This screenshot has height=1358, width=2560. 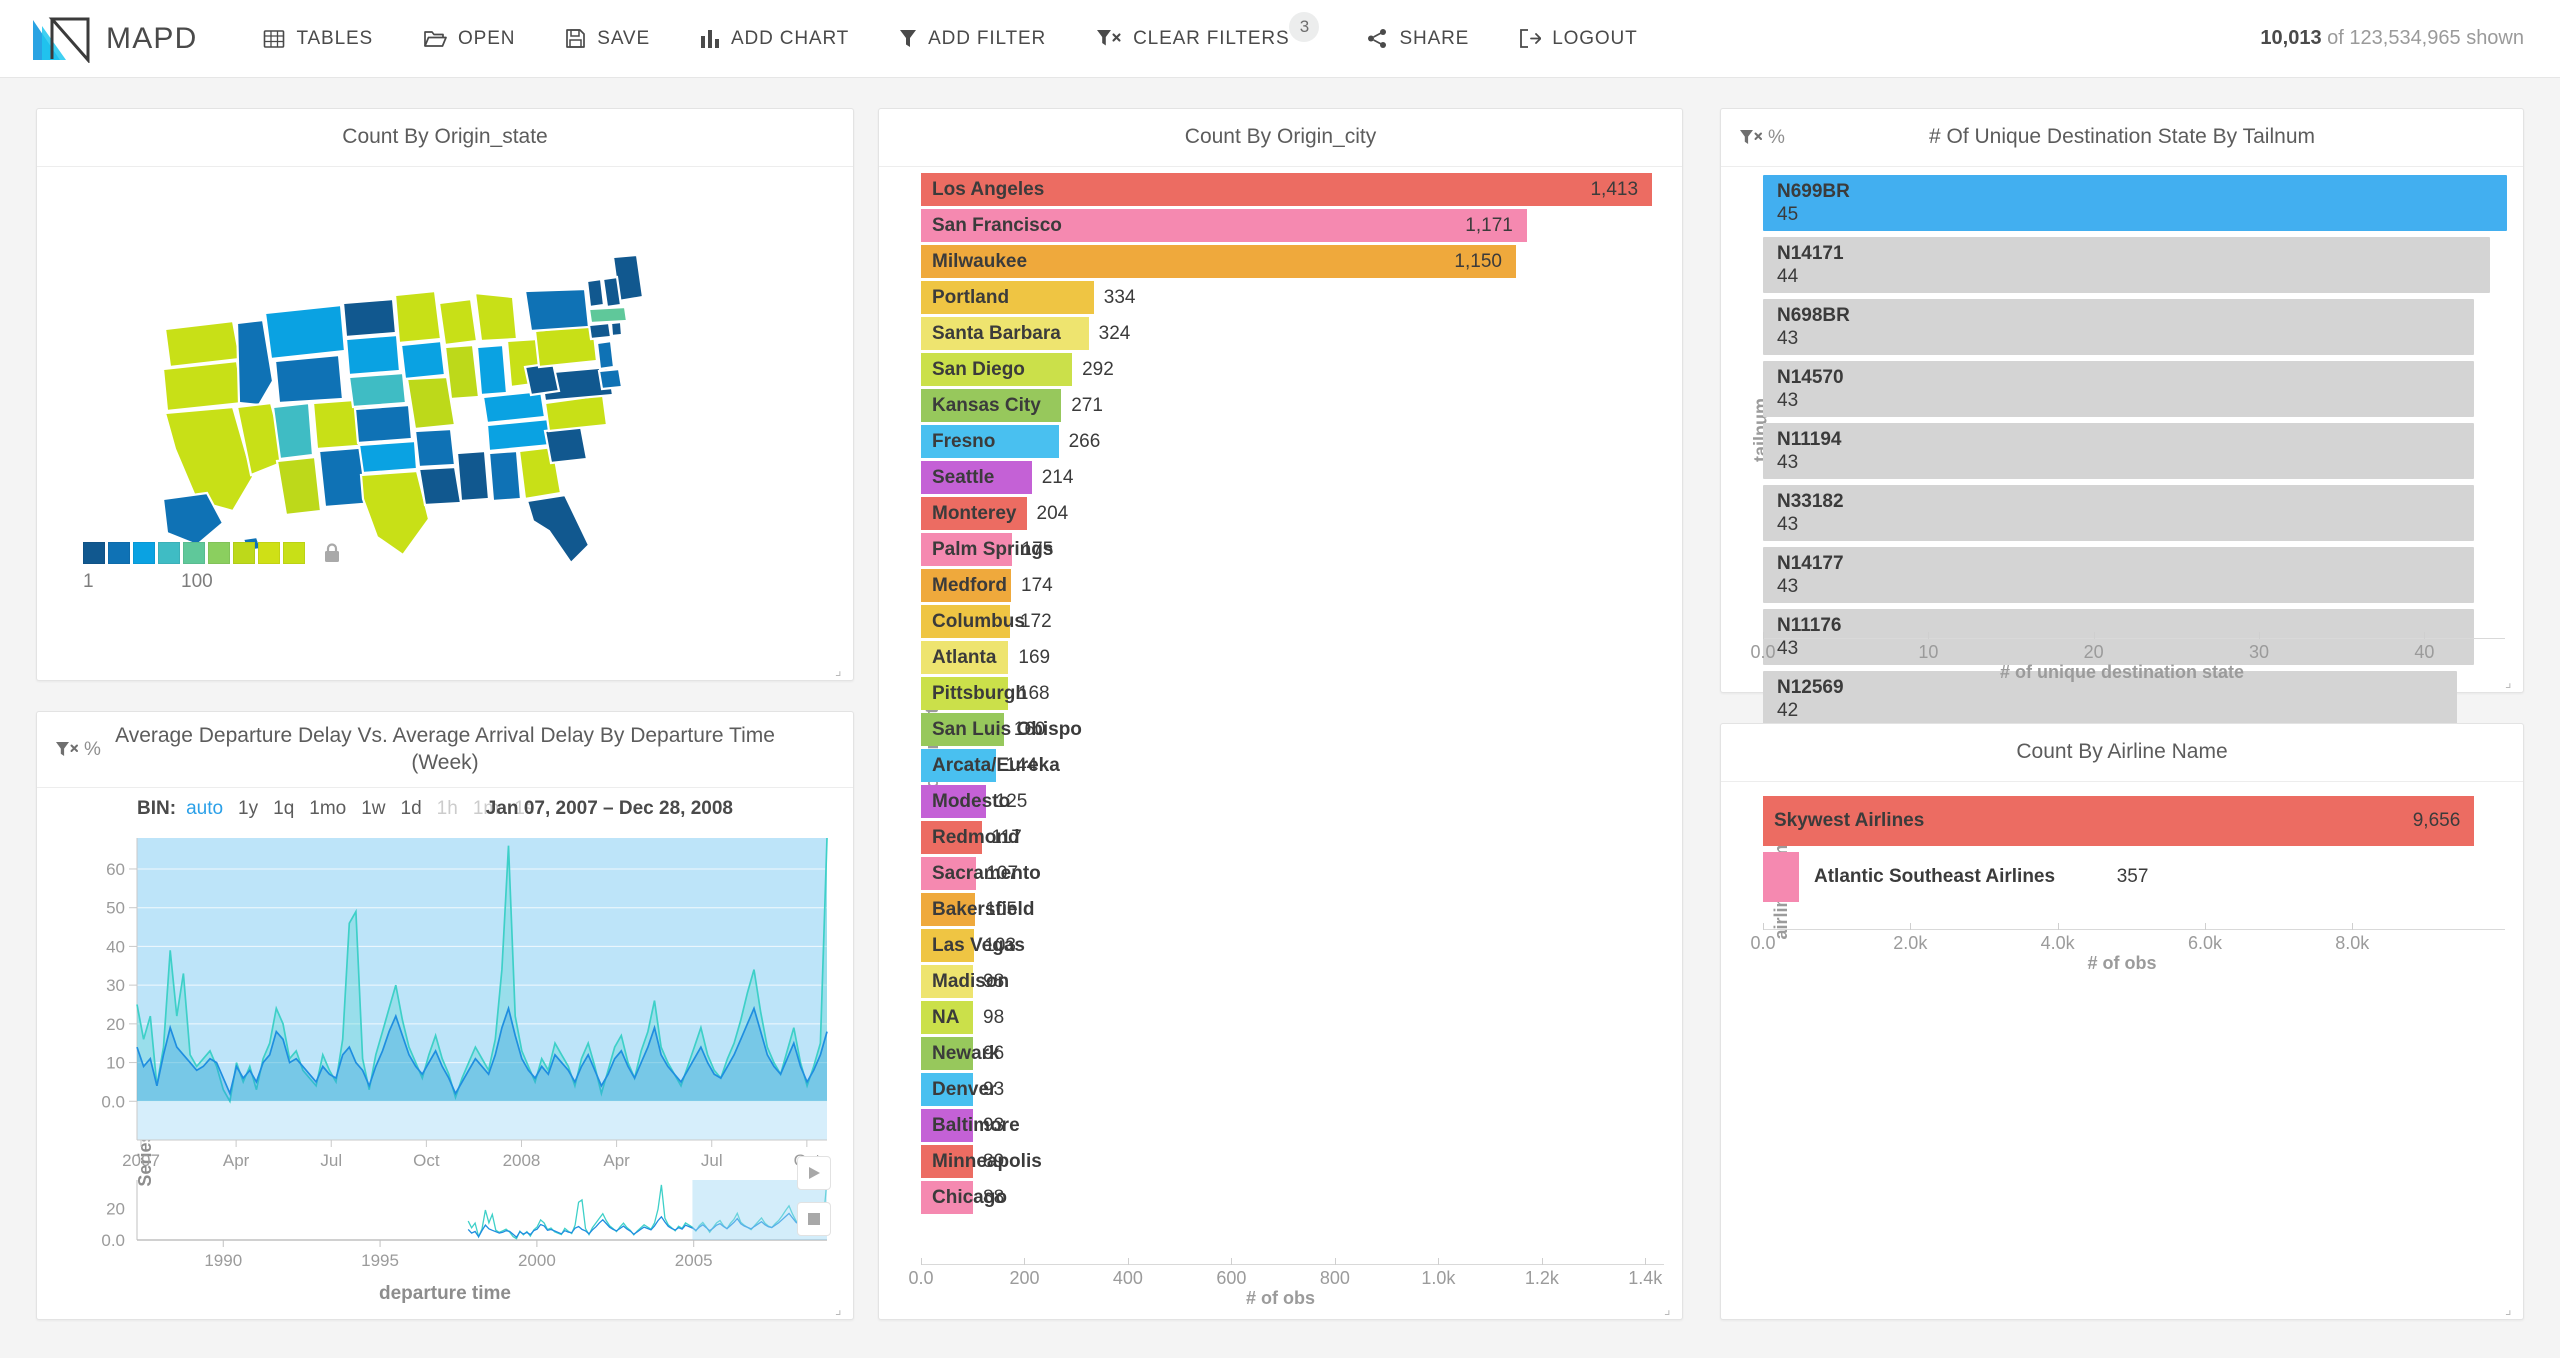 I want to click on bar-row: N14570 43, so click(x=2134, y=389).